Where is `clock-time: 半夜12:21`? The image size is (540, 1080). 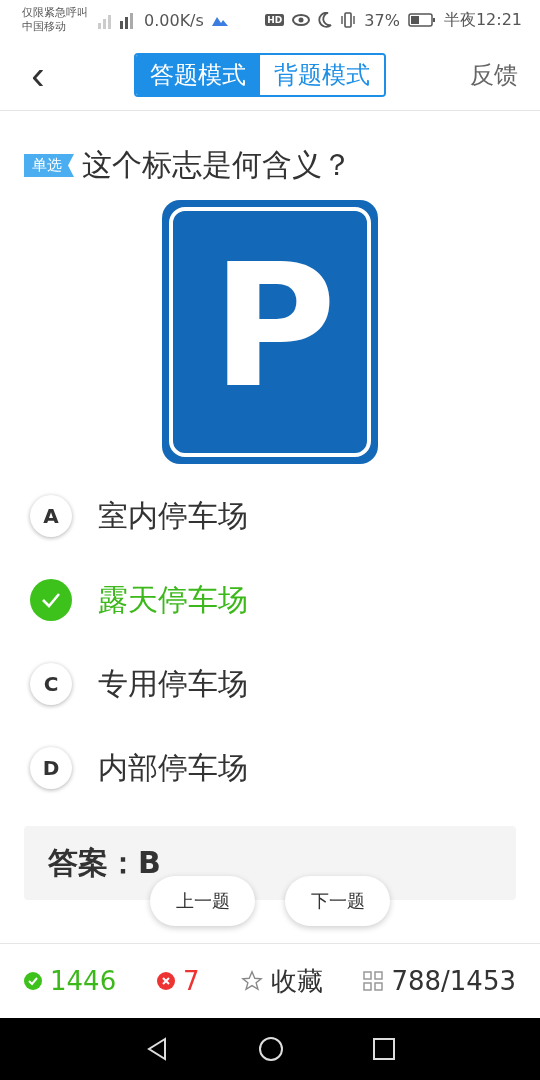
clock-time: 半夜12:21 is located at coordinates (482, 20).